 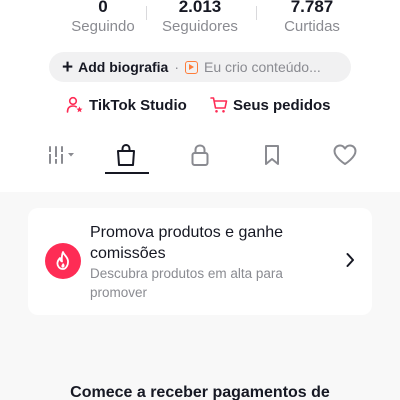 I want to click on profile-tabs, so click(x=200, y=155).